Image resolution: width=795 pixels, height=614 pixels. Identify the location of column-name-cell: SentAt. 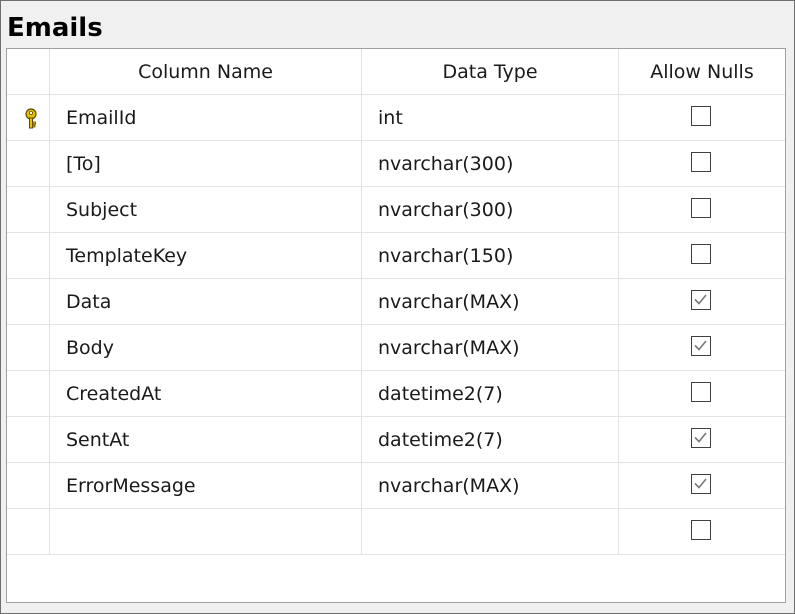
(205, 440).